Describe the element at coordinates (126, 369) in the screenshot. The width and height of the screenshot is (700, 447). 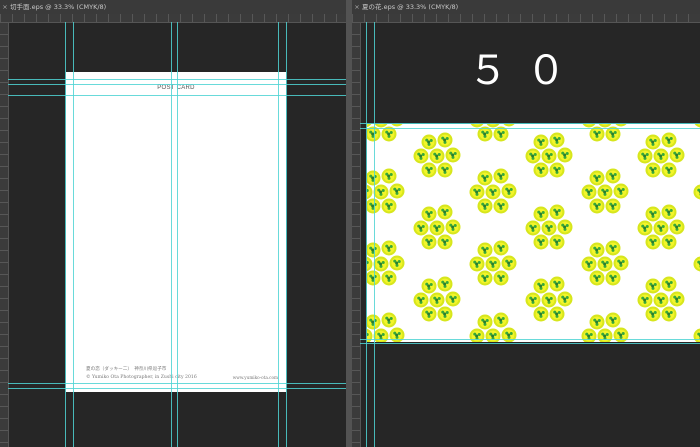
I see `postcard-footer-line1: 夏の恋（ダッキー二） 神奈川県逗子市` at that location.